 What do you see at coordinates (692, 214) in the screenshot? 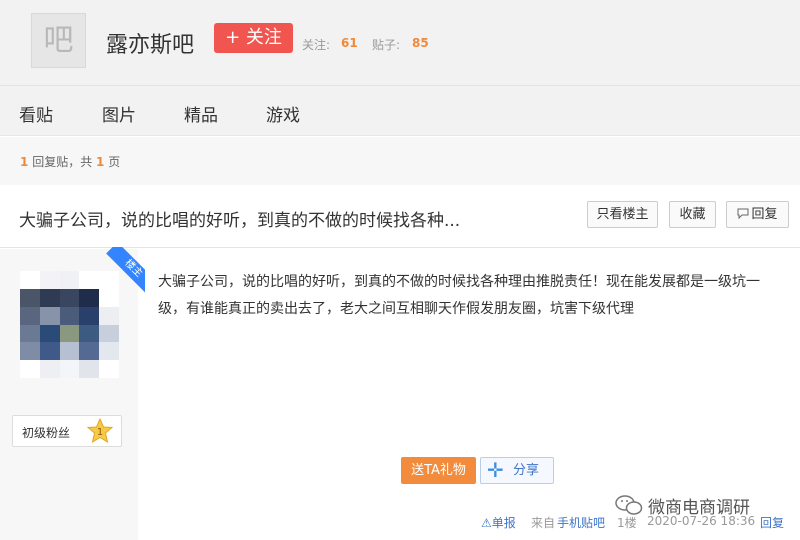
I see `favorite-button: 收藏` at bounding box center [692, 214].